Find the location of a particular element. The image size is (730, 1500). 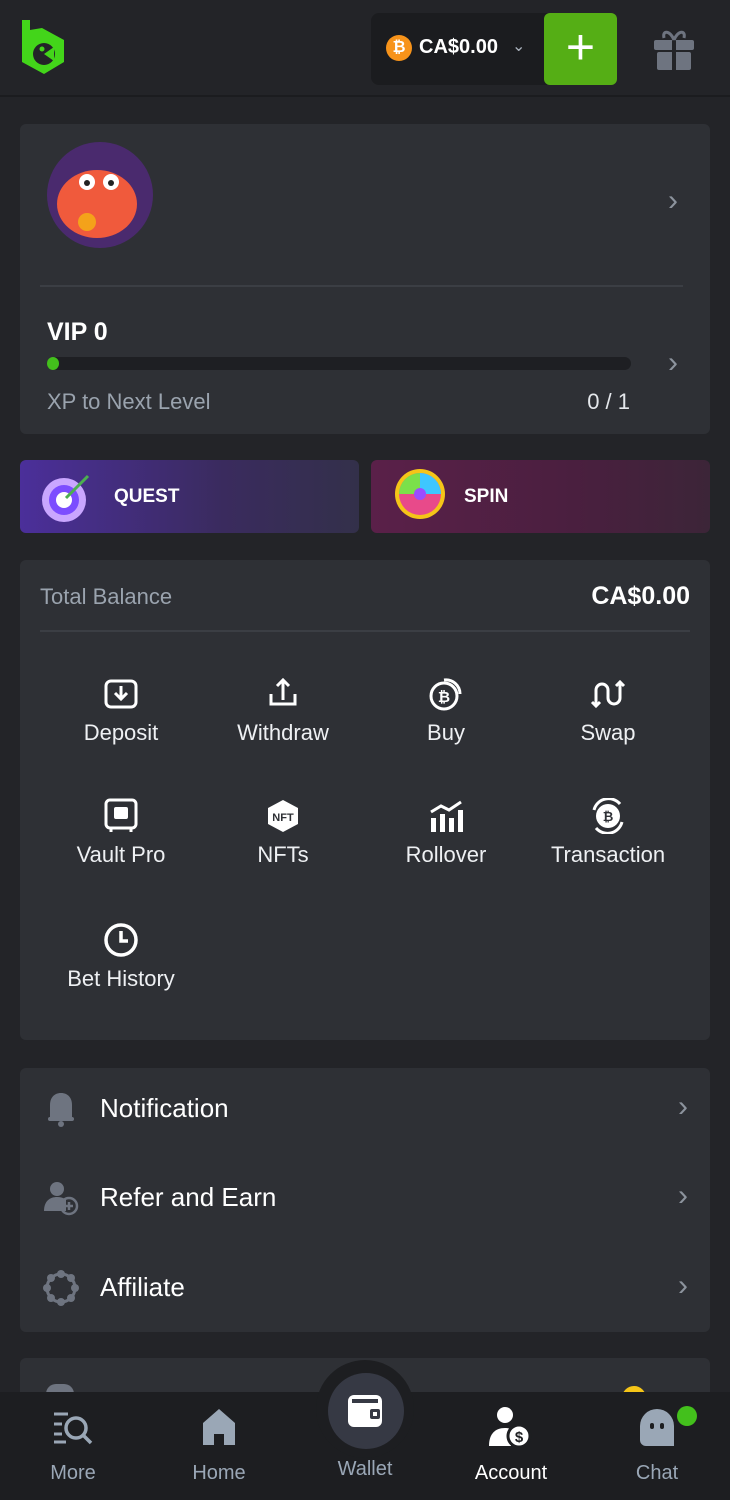

swap-button: Swap is located at coordinates (608, 711).